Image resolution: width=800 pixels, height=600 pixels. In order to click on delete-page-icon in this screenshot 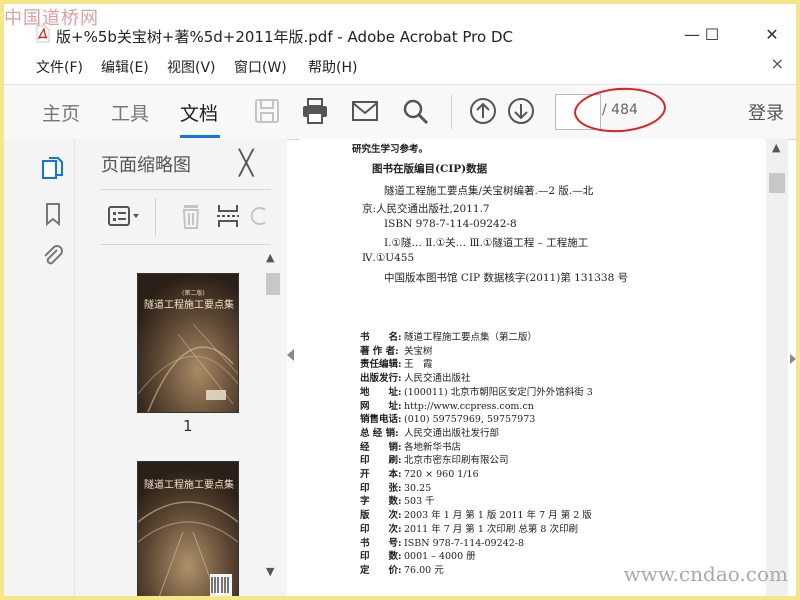, I will do `click(192, 216)`.